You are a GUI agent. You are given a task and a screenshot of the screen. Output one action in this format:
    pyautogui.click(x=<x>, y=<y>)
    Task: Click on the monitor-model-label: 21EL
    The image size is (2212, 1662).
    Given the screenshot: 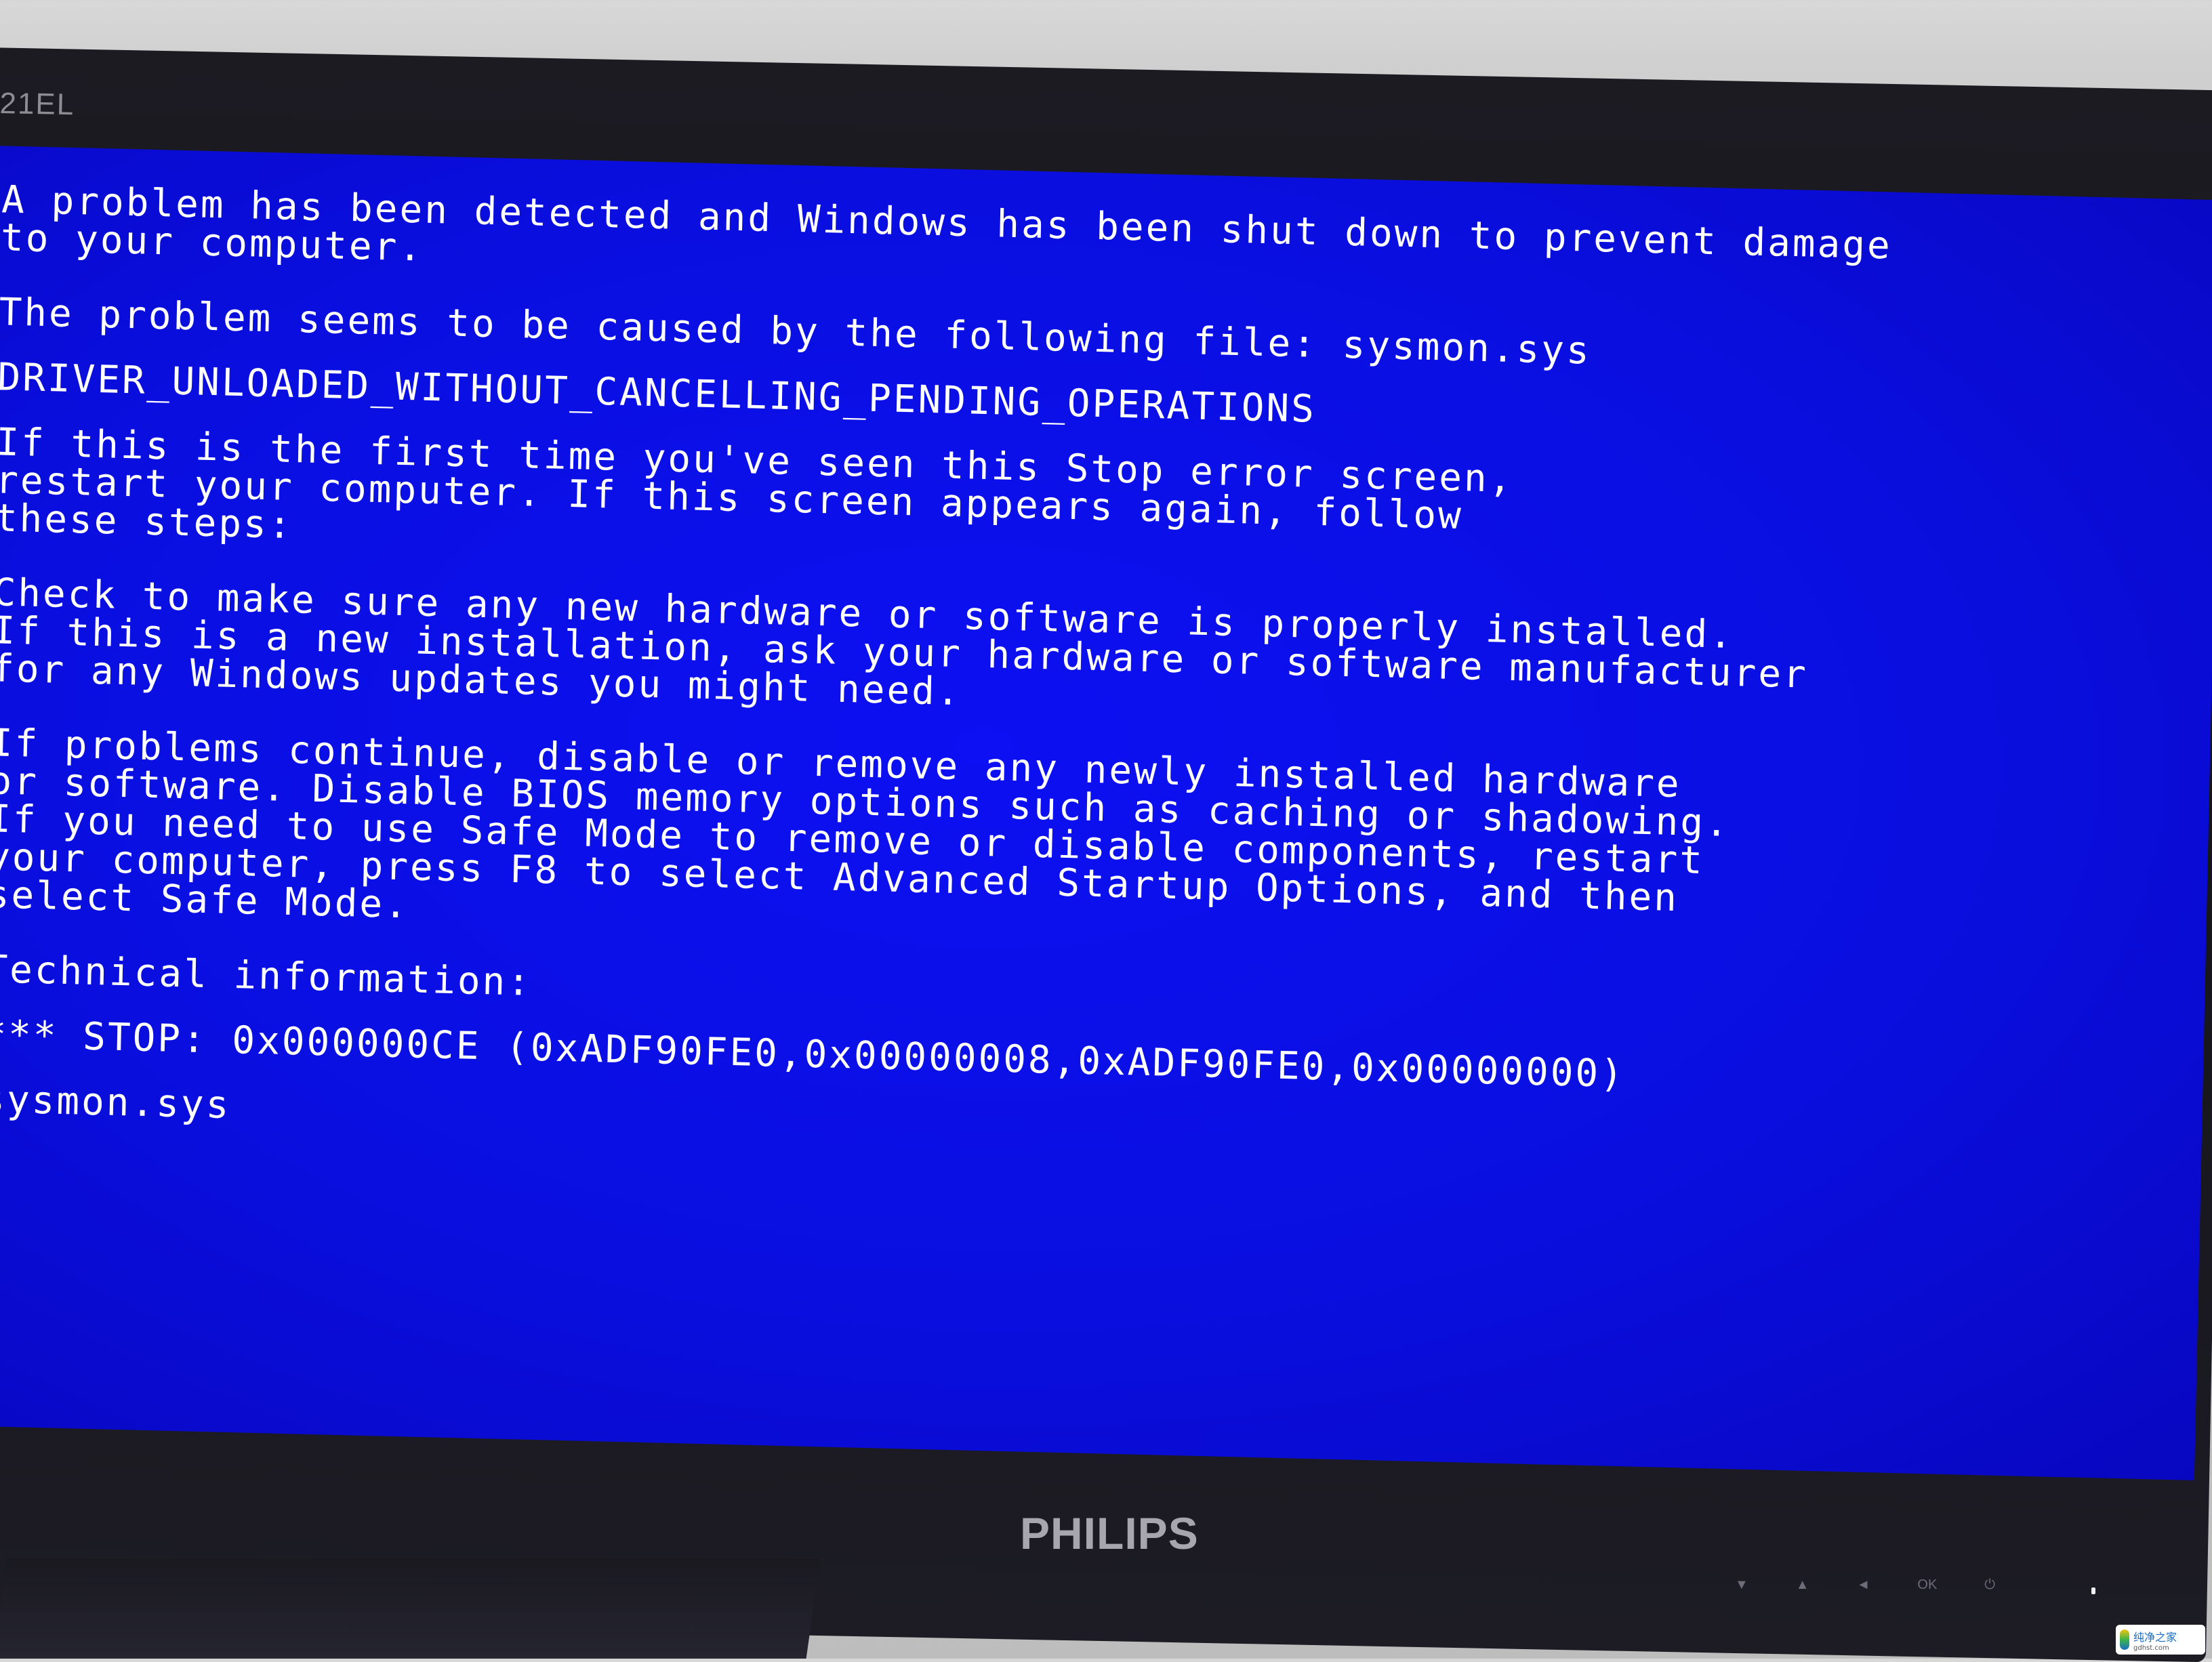 What is the action you would take?
    pyautogui.click(x=38, y=104)
    